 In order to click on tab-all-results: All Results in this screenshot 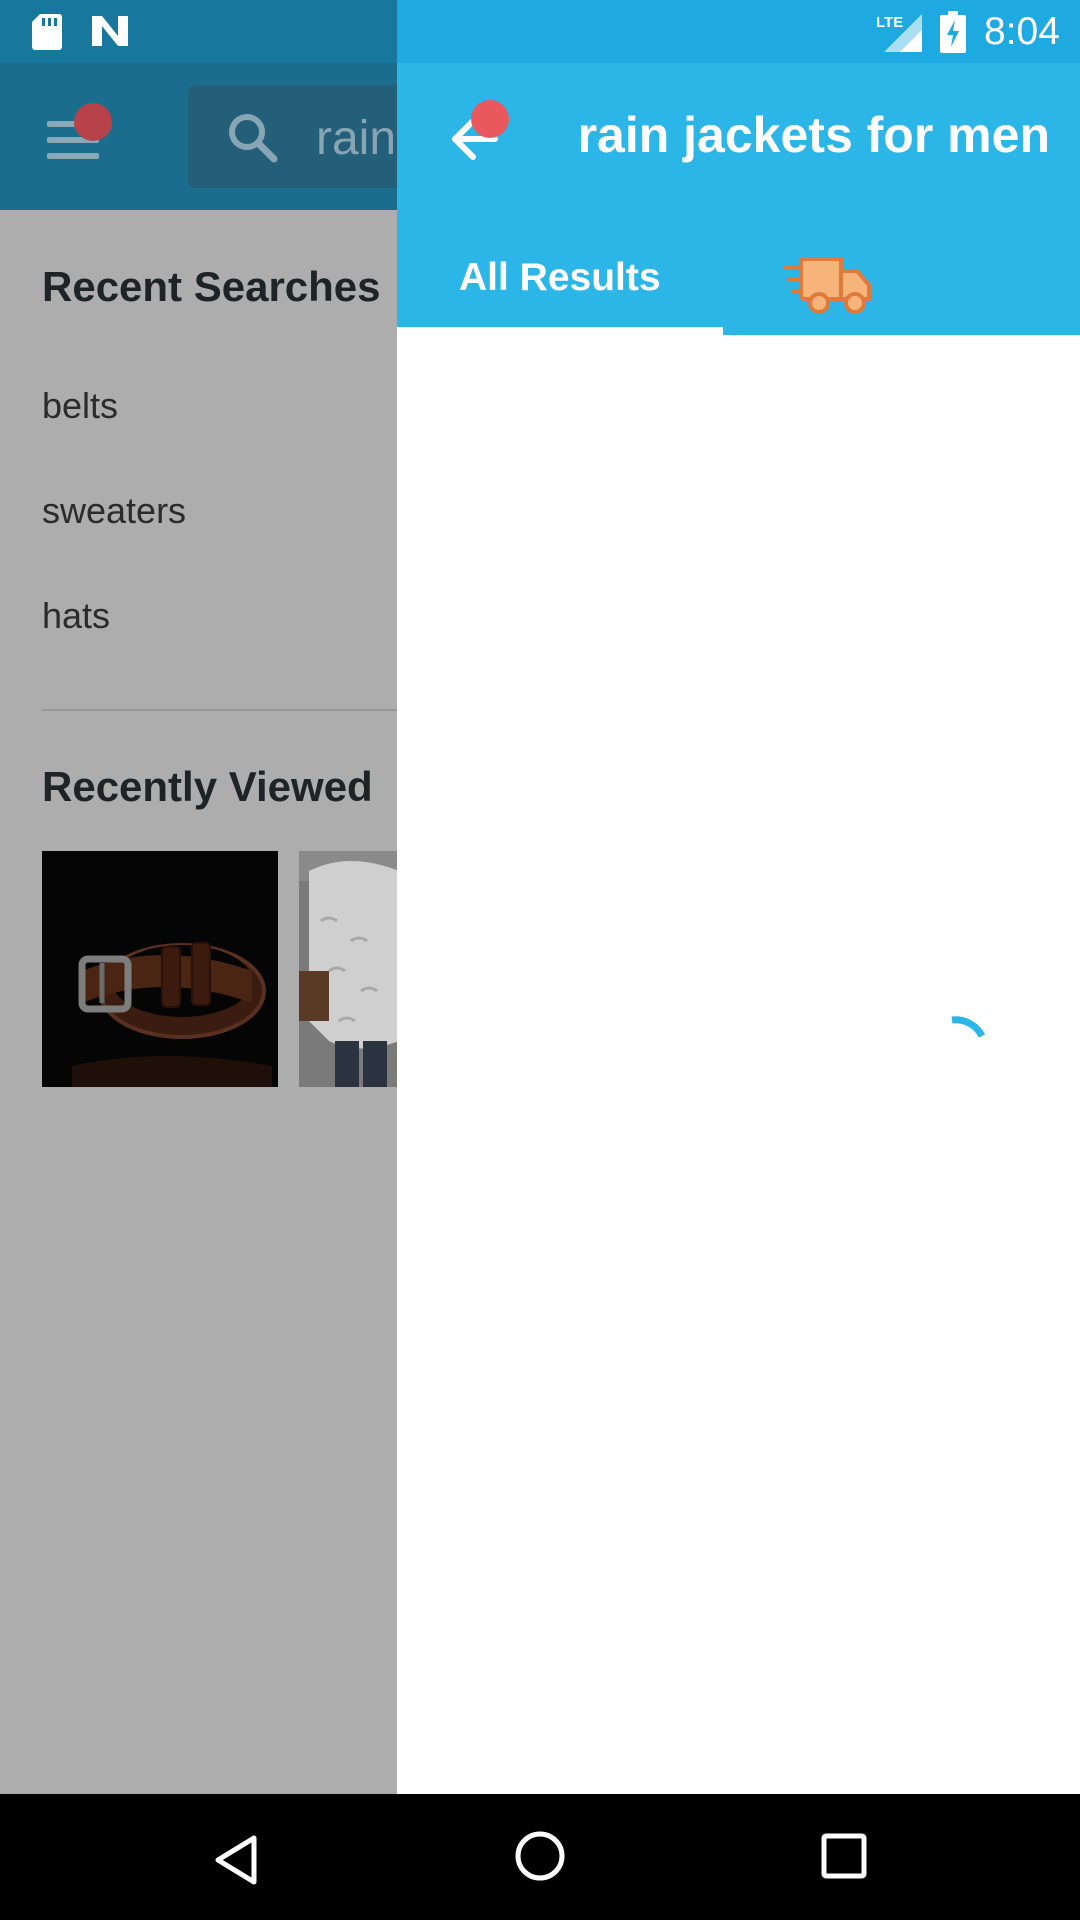, I will do `click(560, 294)`.